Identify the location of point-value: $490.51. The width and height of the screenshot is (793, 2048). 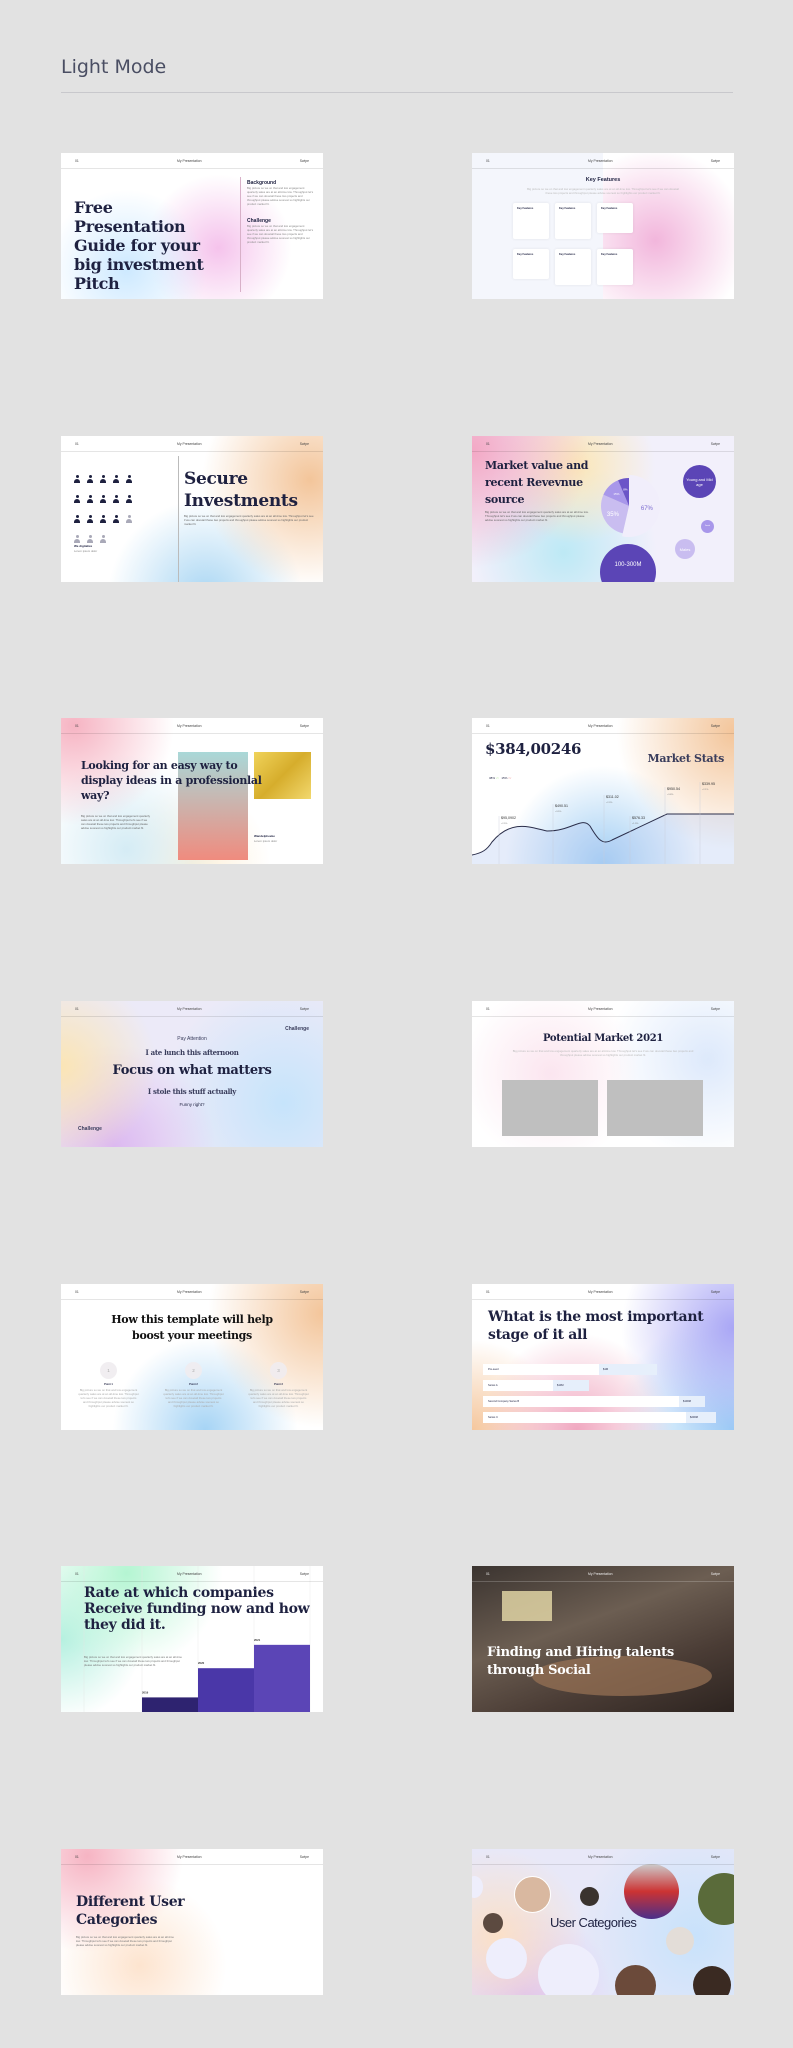
(561, 806).